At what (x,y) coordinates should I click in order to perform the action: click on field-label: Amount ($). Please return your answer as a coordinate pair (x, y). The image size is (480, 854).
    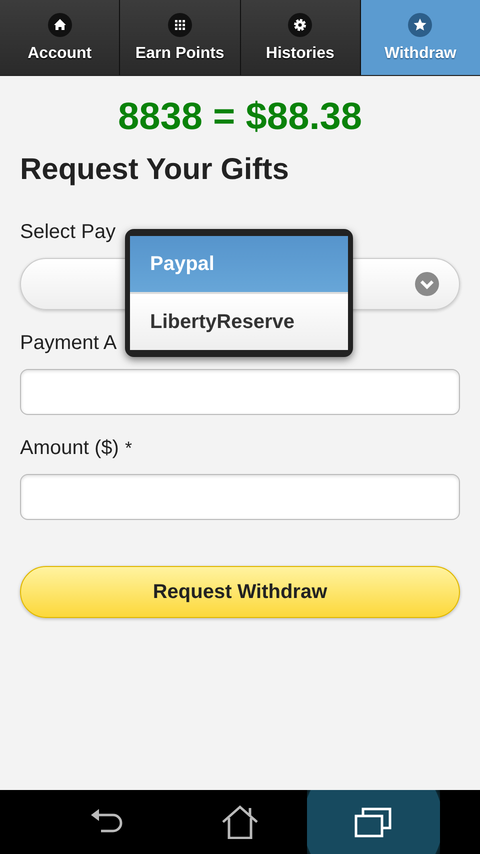
    Looking at the image, I should click on (69, 448).